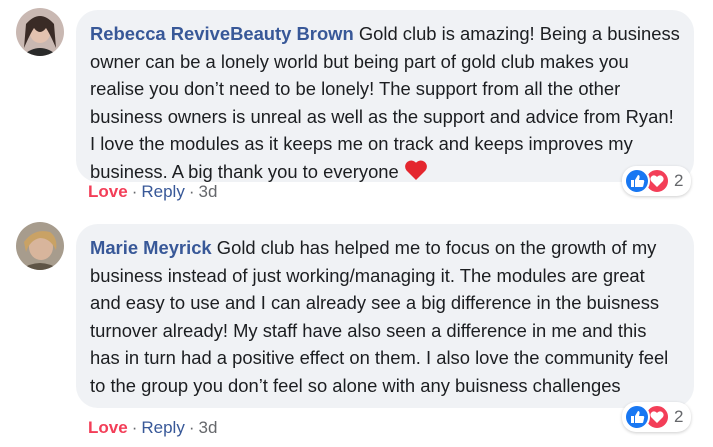  What do you see at coordinates (222, 33) in the screenshot?
I see `comment-author: Rebecca ReviveBeauty Brown` at bounding box center [222, 33].